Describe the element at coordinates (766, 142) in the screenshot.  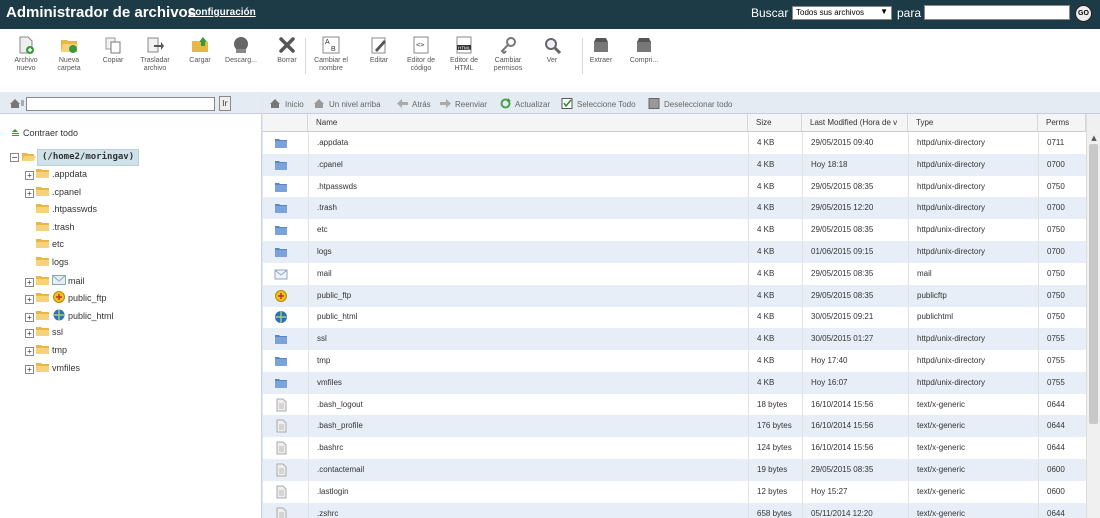
I see `file-size-cell: 4 KB` at that location.